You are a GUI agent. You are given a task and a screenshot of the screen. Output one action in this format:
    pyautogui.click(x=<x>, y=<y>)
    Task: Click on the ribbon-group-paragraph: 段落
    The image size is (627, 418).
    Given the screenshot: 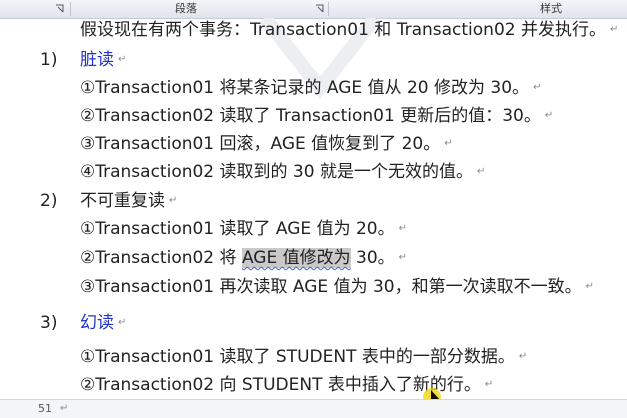 What is the action you would take?
    pyautogui.click(x=186, y=8)
    